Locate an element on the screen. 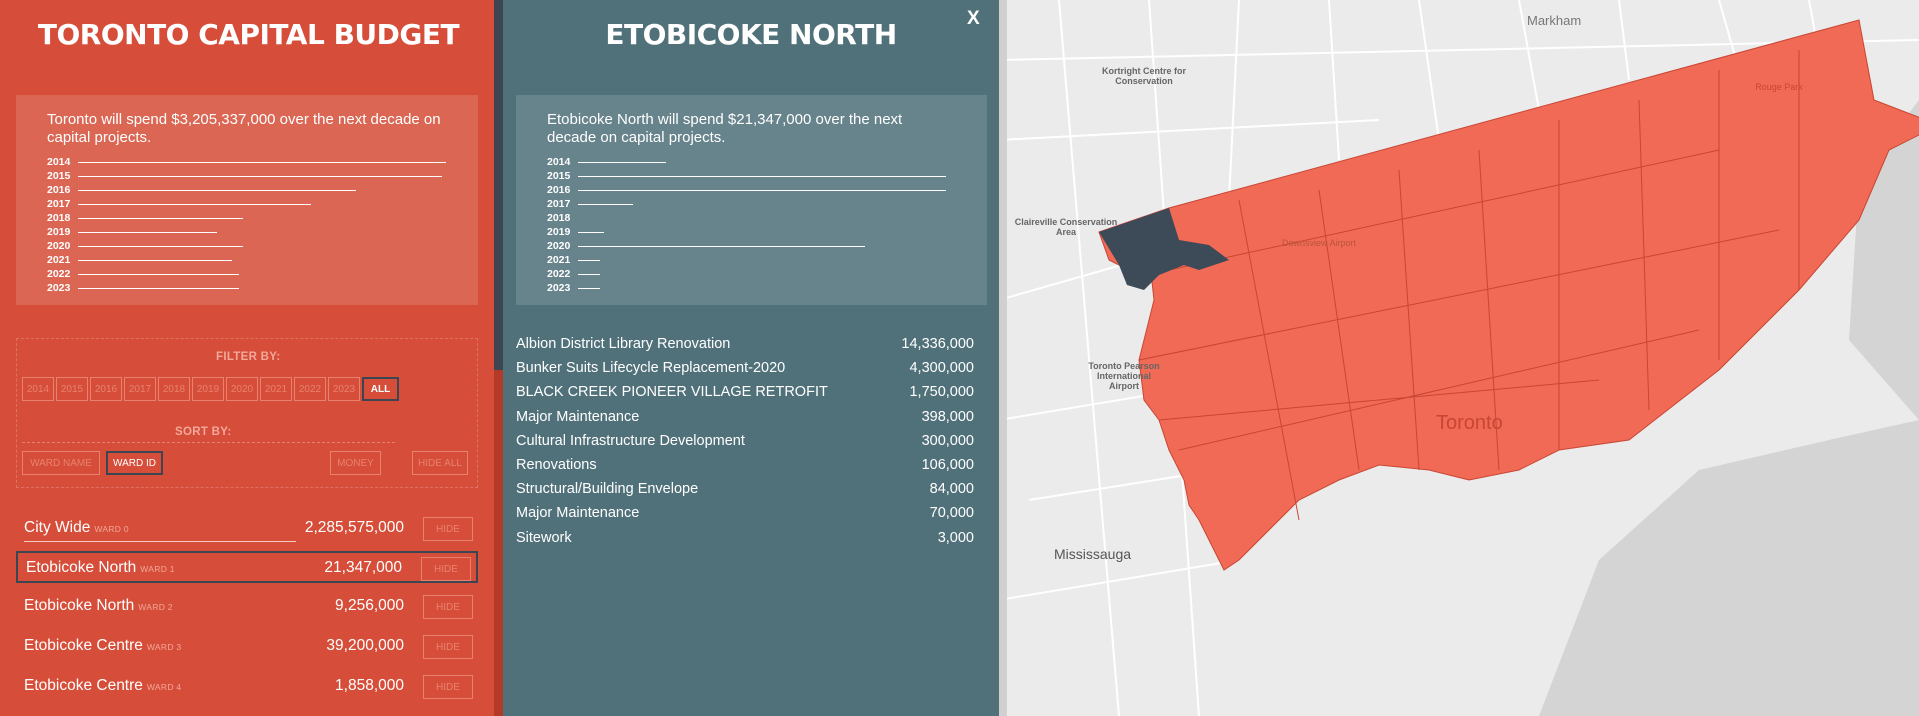 The width and height of the screenshot is (1919, 716). filter-year-button-2016: 2016 is located at coordinates (106, 389).